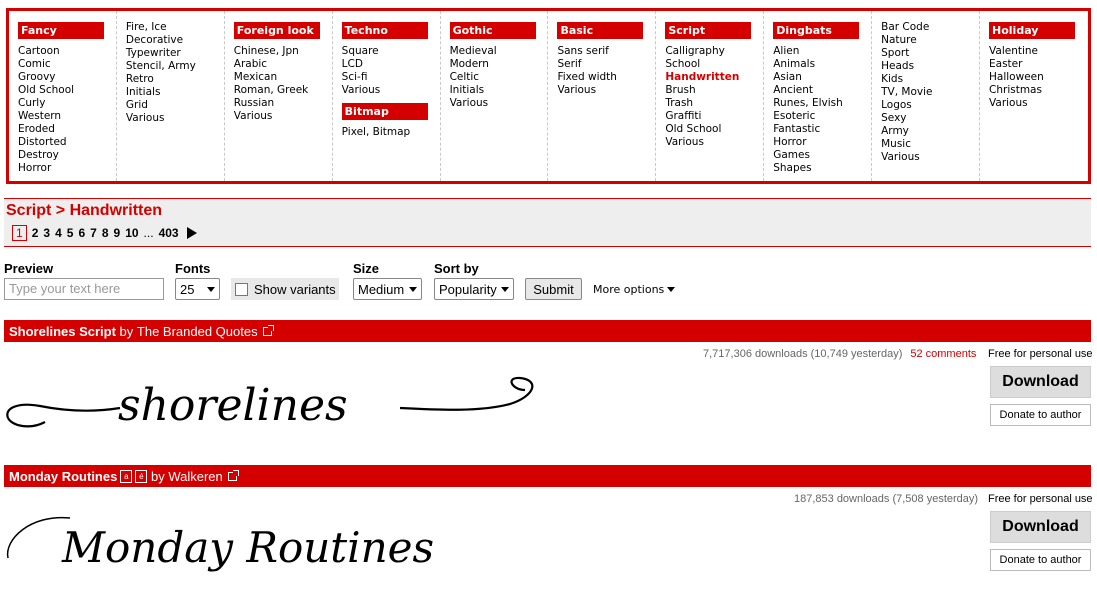 The height and width of the screenshot is (603, 1097). Describe the element at coordinates (81, 233) in the screenshot. I see `page-link: 6` at that location.